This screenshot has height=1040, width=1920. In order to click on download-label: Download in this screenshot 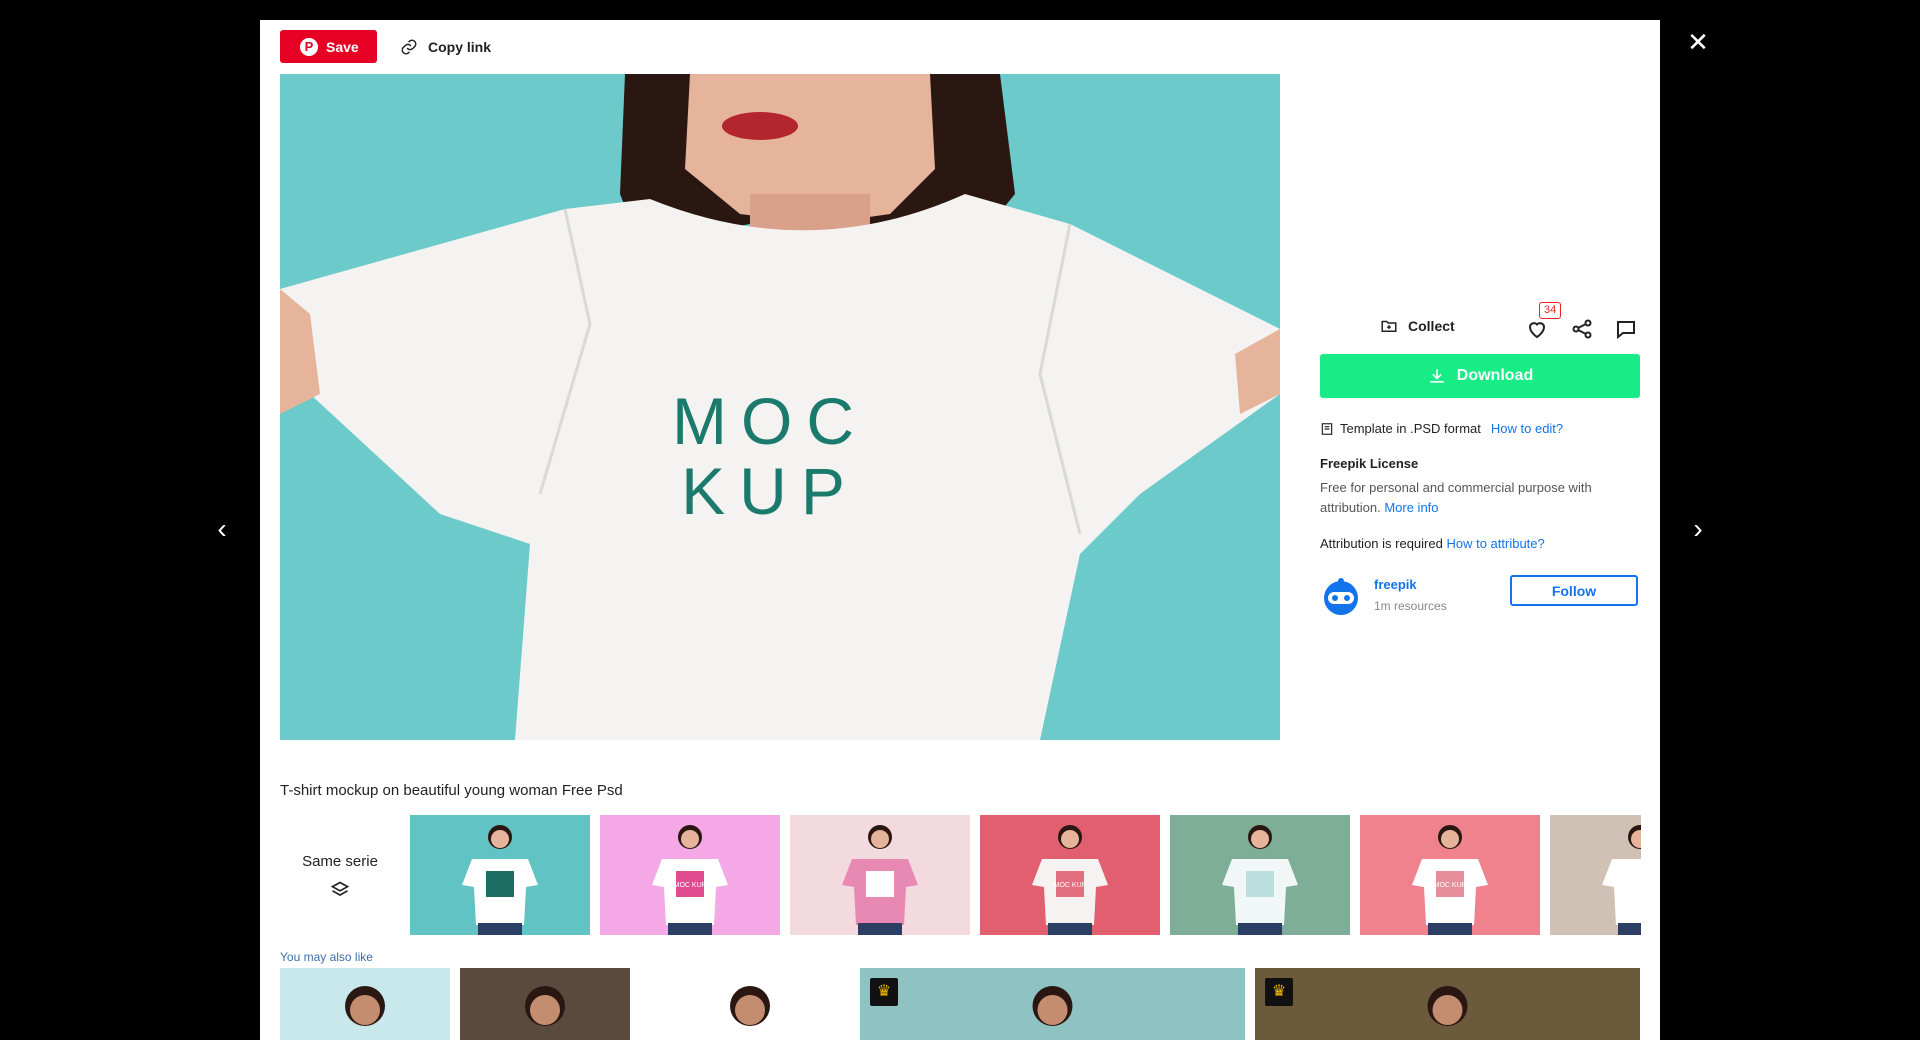, I will do `click(1495, 375)`.